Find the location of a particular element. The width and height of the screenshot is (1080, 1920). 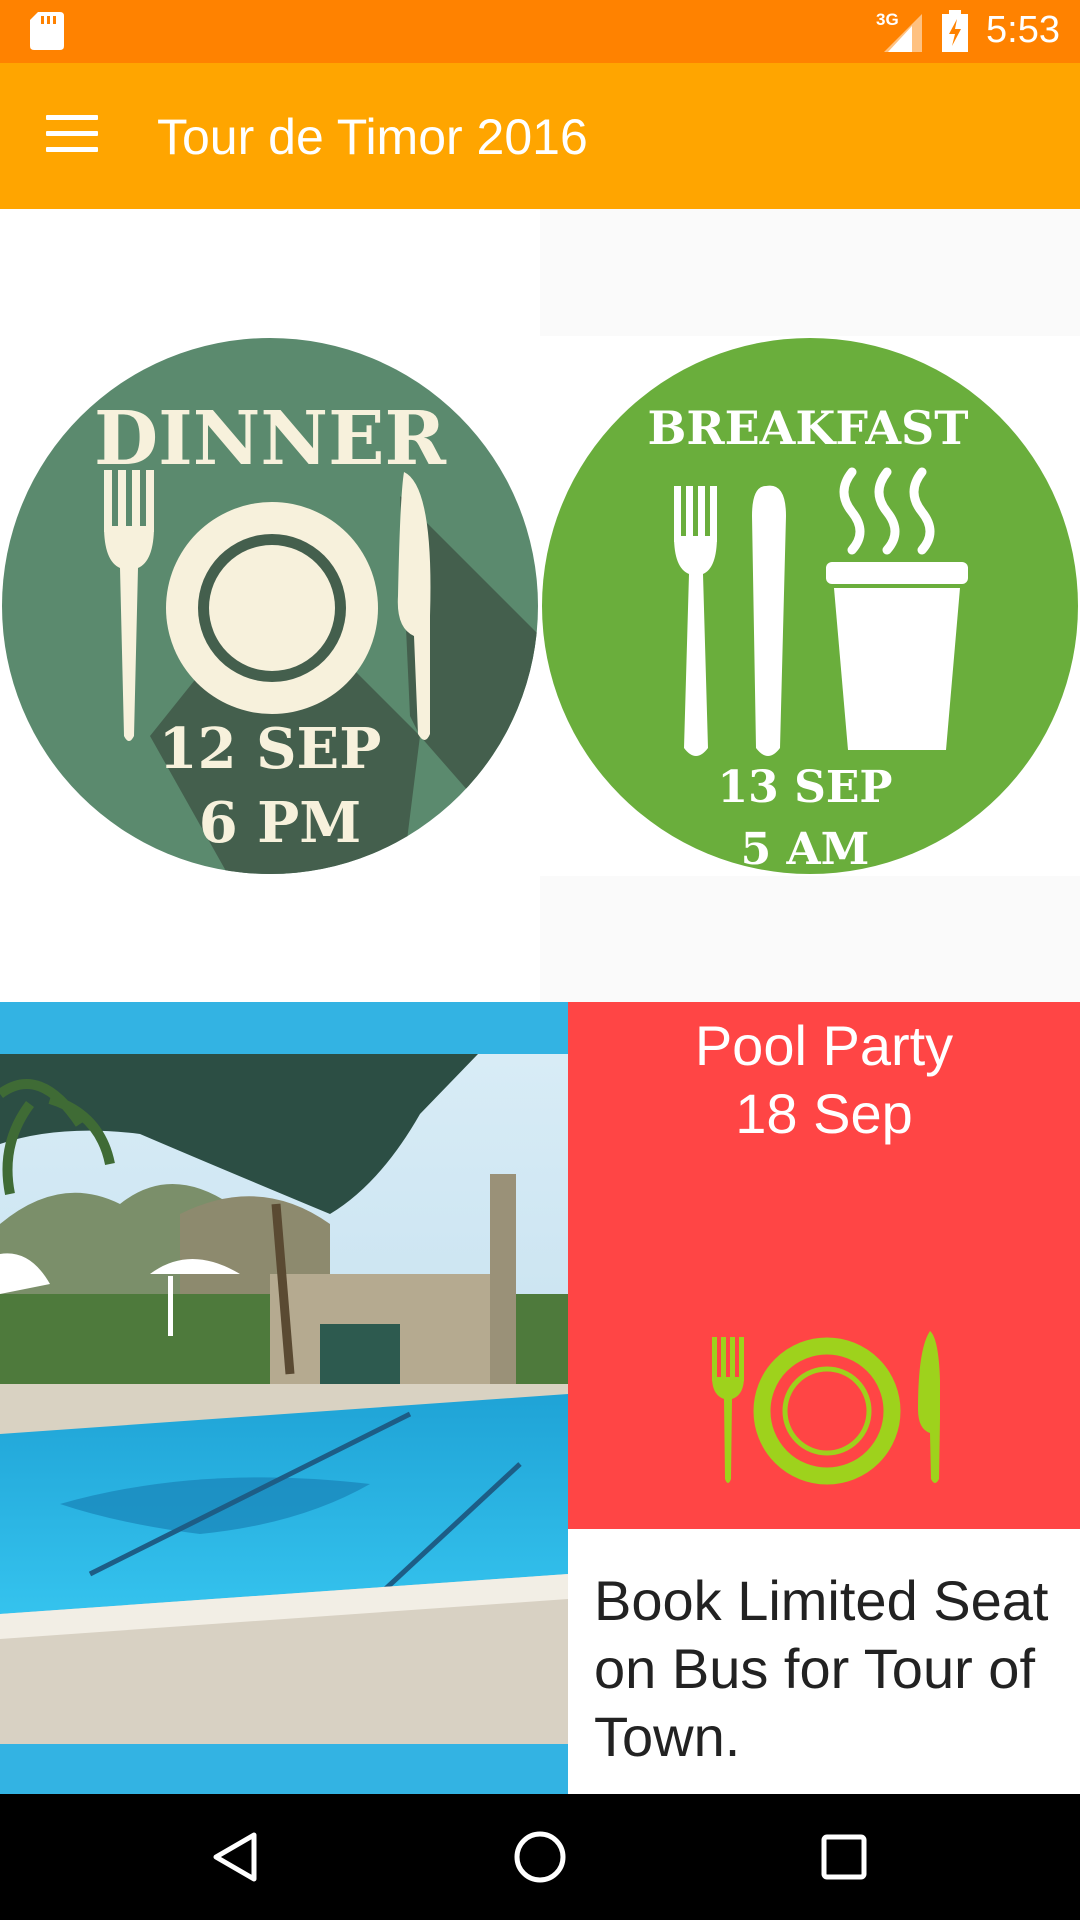

home-button is located at coordinates (540, 1857).